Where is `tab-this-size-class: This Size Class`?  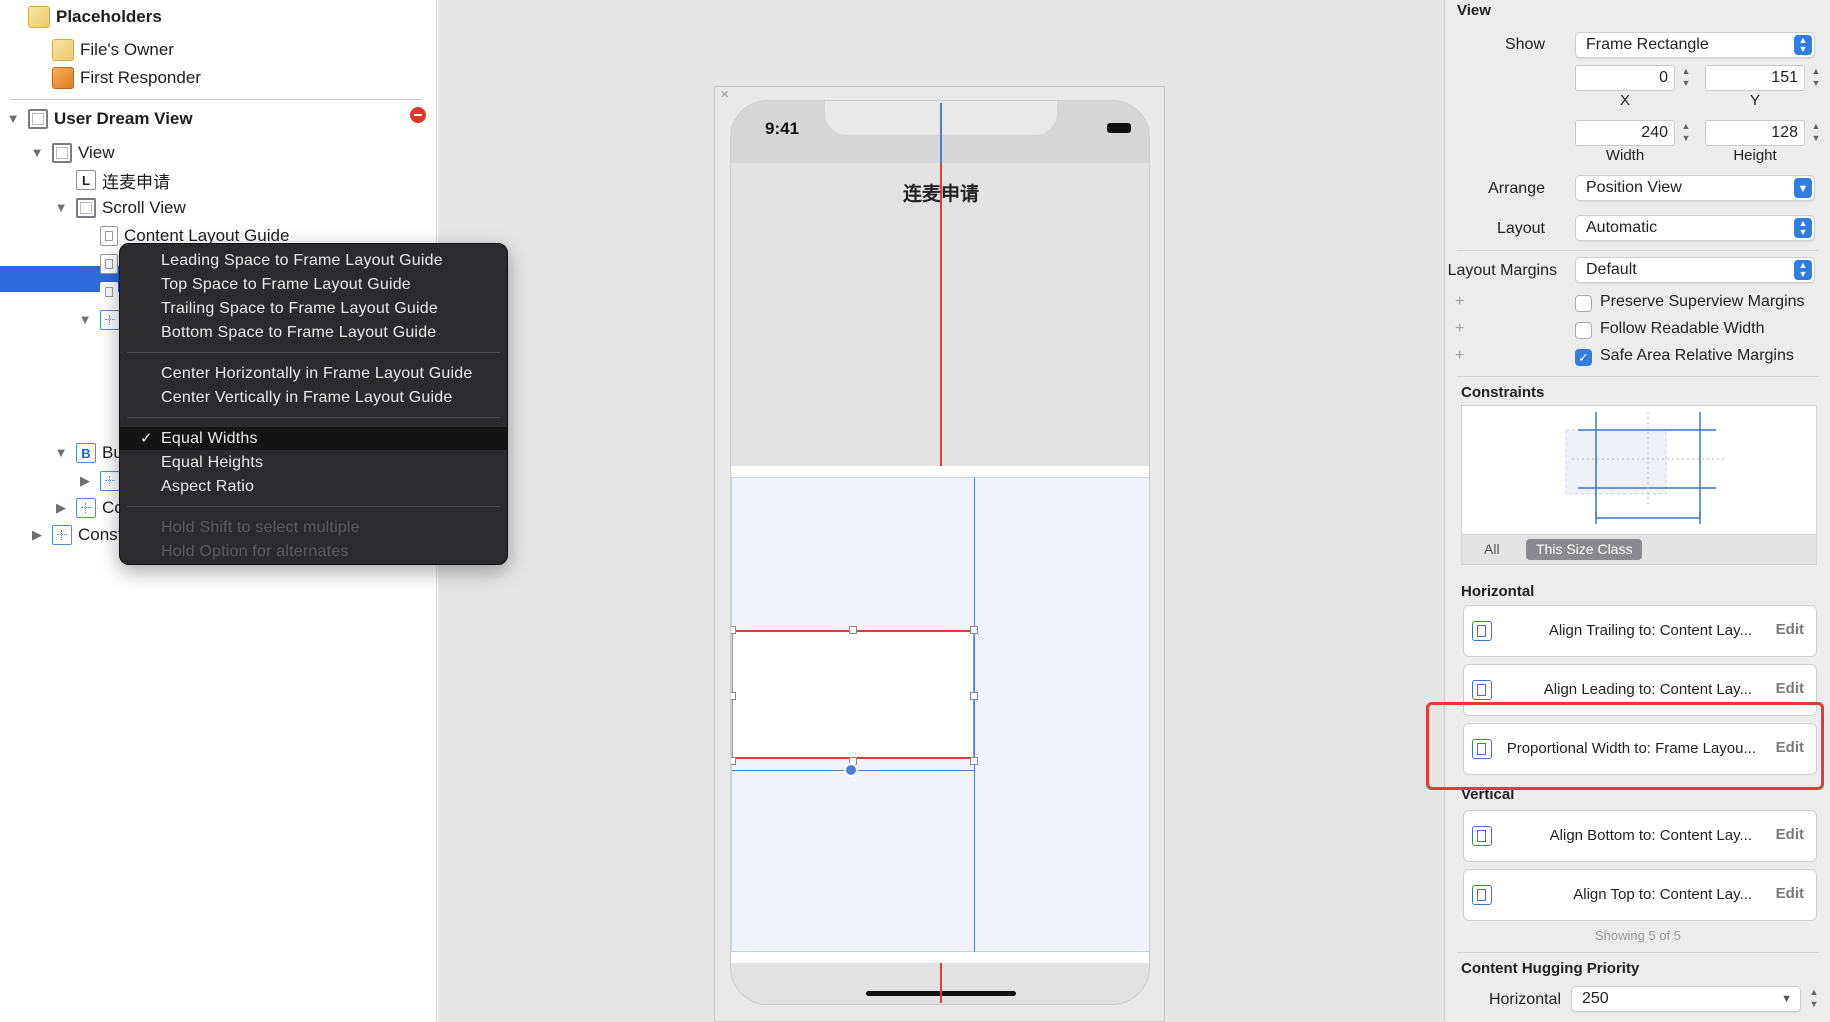
tab-this-size-class: This Size Class is located at coordinates (1584, 549).